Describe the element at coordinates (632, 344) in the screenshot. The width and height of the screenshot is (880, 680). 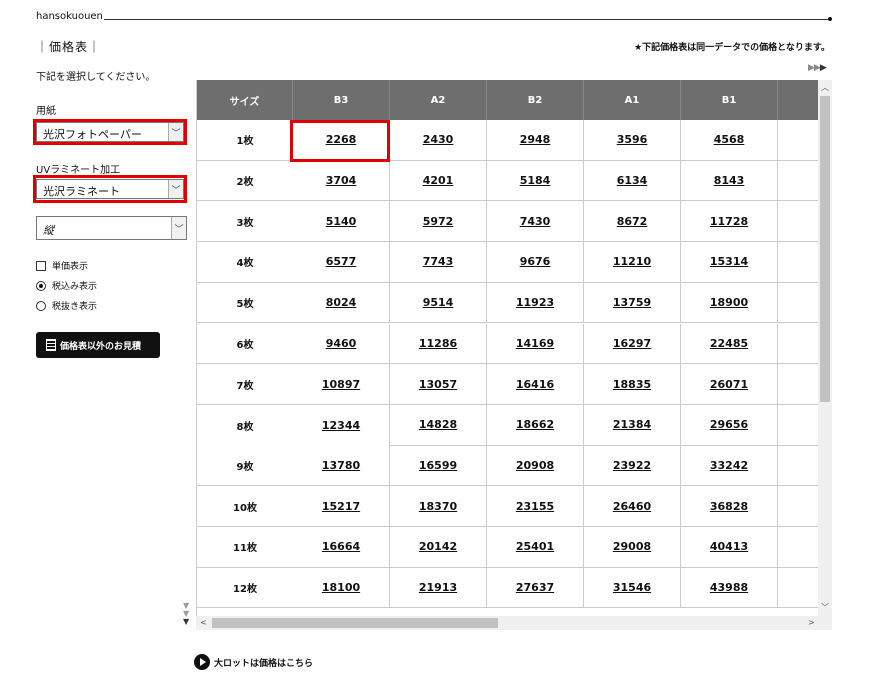
I see `price-cell: 16297` at that location.